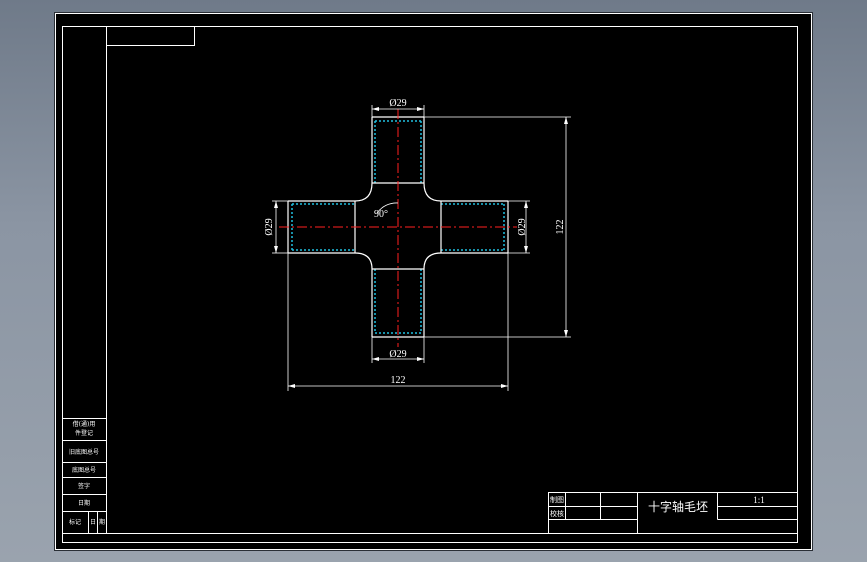  I want to click on side-row-5: 签字, so click(84, 486).